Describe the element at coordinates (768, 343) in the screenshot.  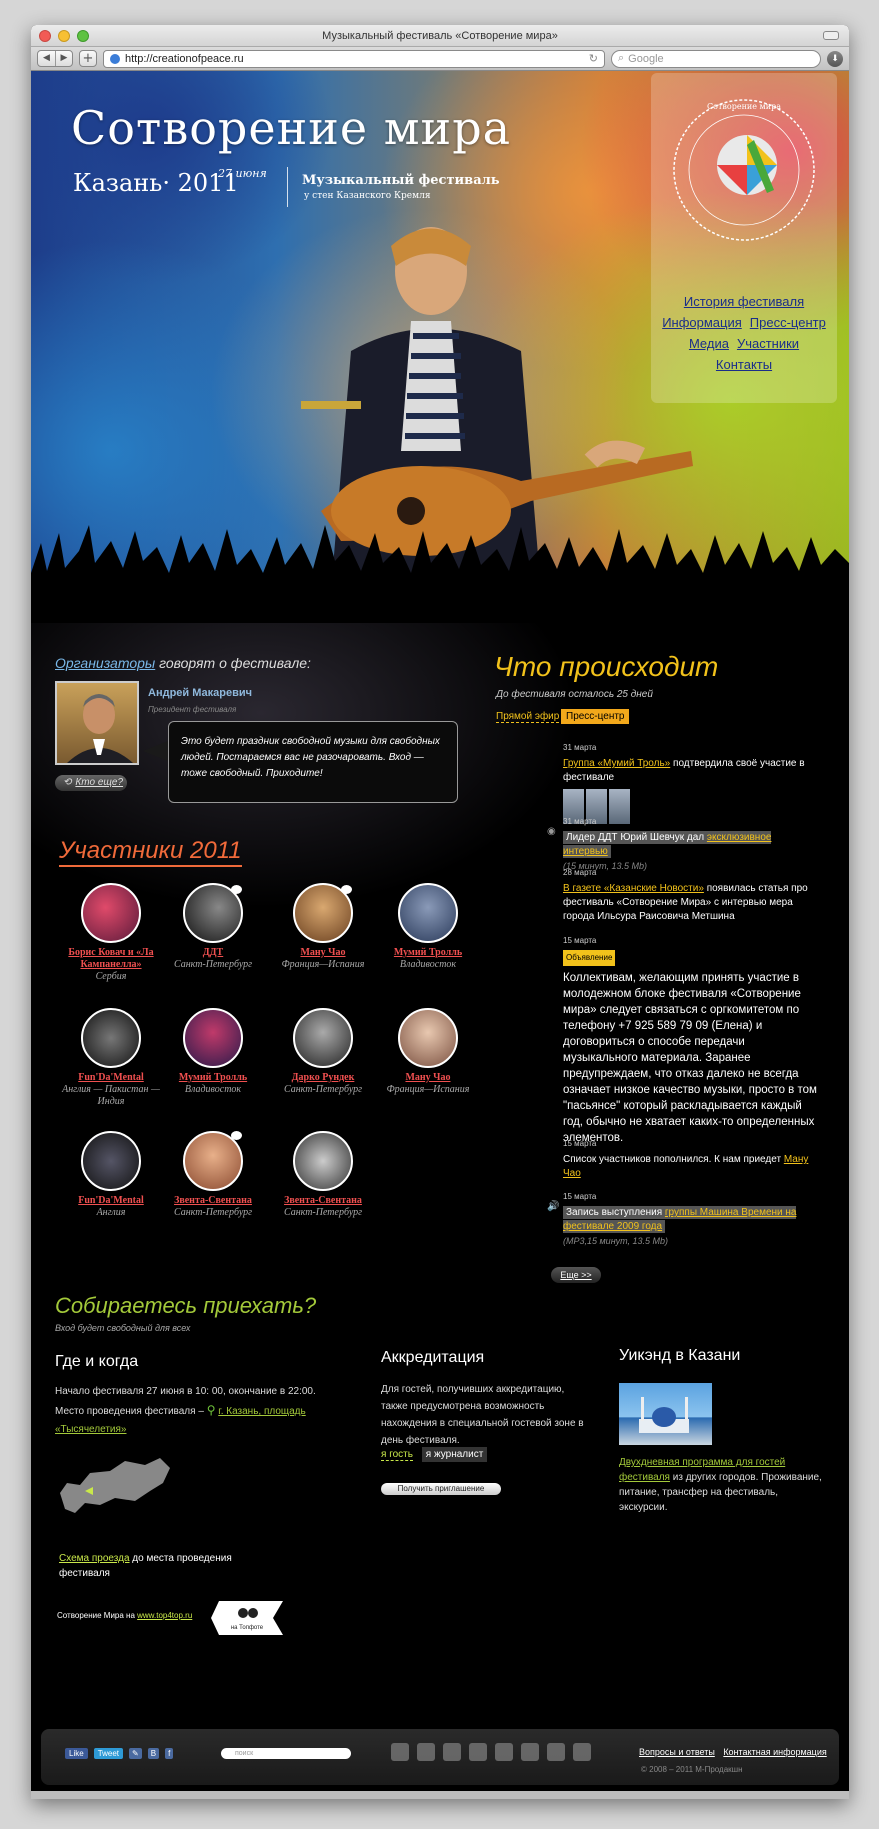
I see `nav-participants: Участники` at that location.